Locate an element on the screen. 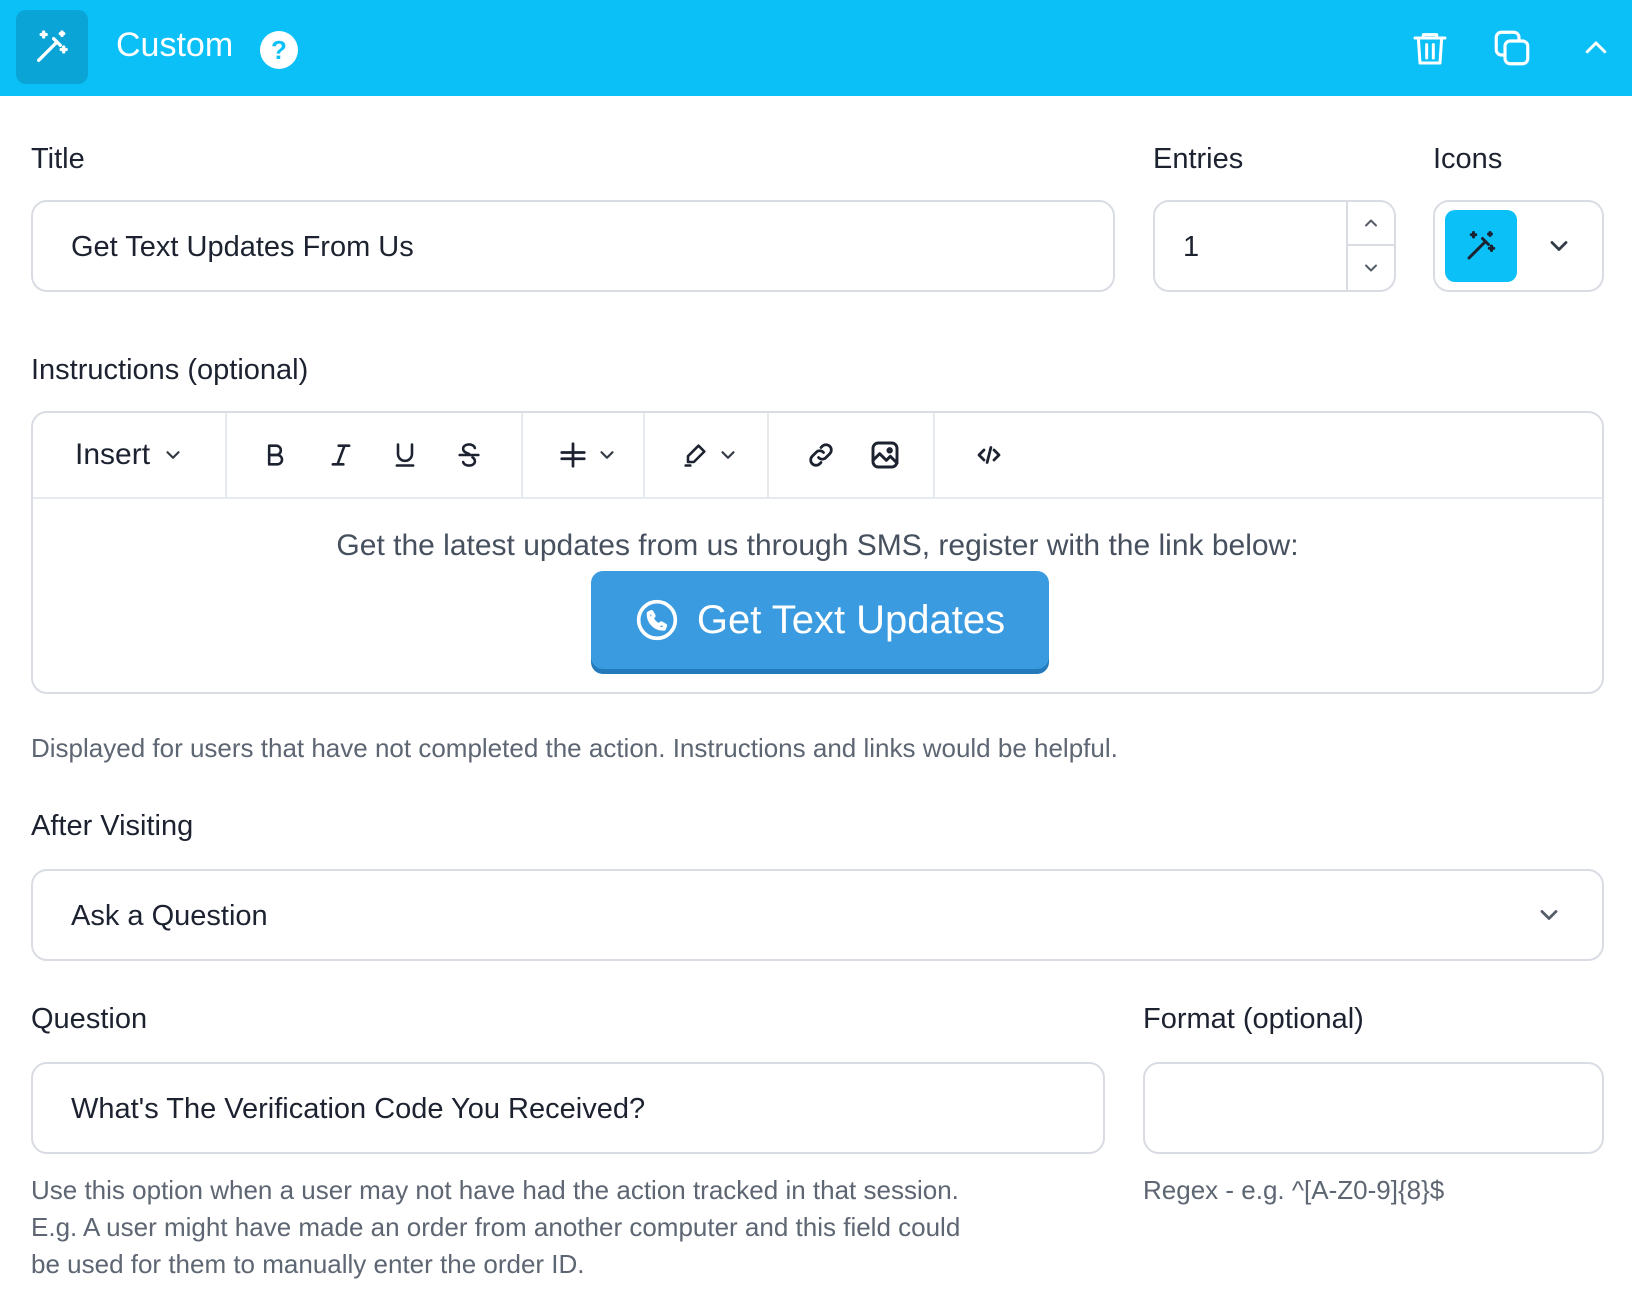  editor-toolbar: Insert is located at coordinates (817, 456).